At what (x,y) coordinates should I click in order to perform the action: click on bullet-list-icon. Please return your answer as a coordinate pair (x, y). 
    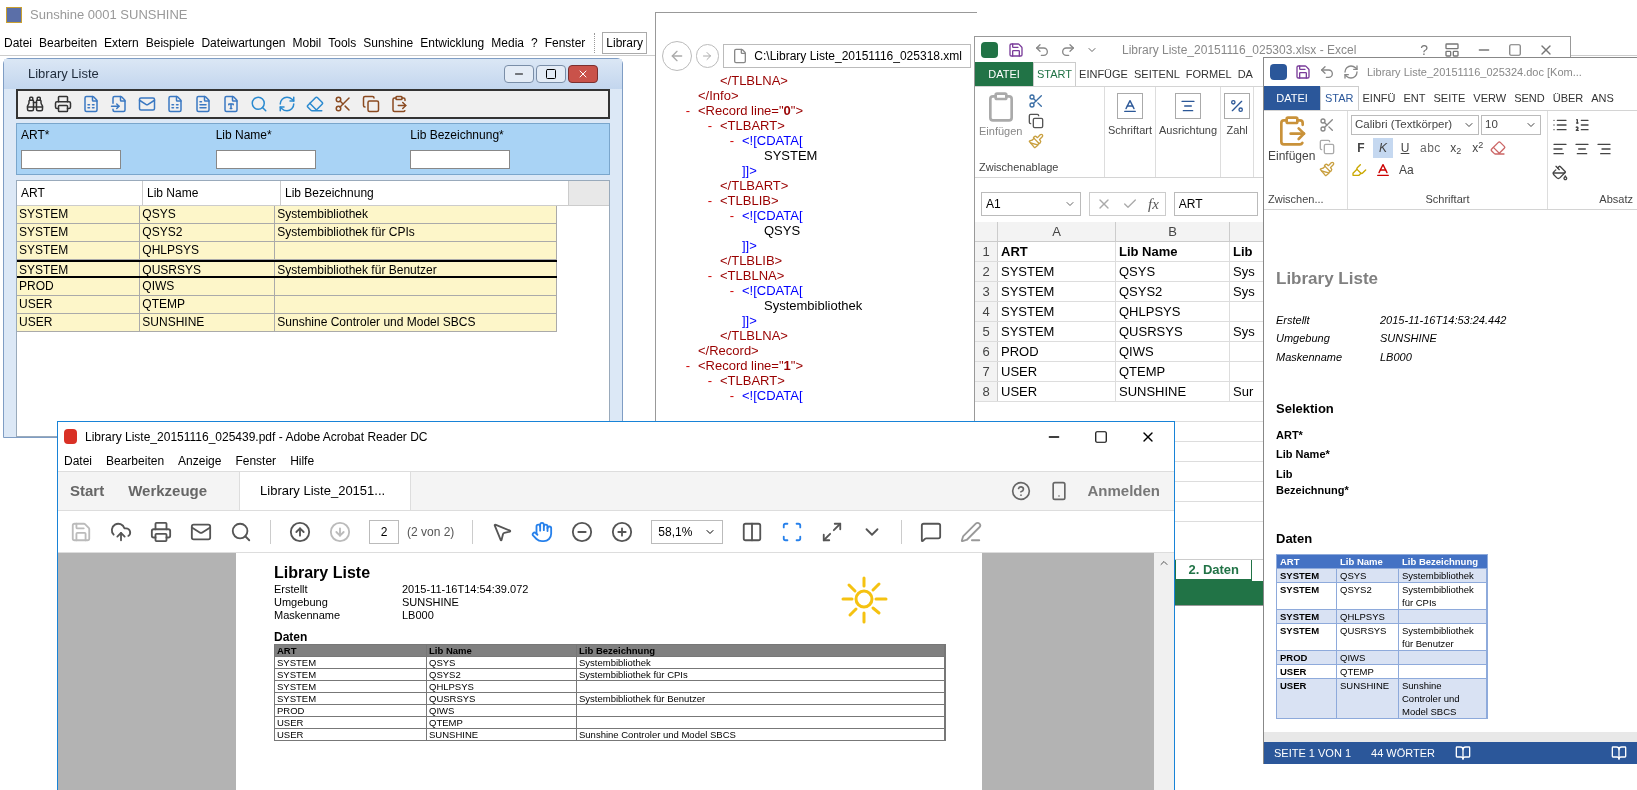
    Looking at the image, I should click on (1560, 125).